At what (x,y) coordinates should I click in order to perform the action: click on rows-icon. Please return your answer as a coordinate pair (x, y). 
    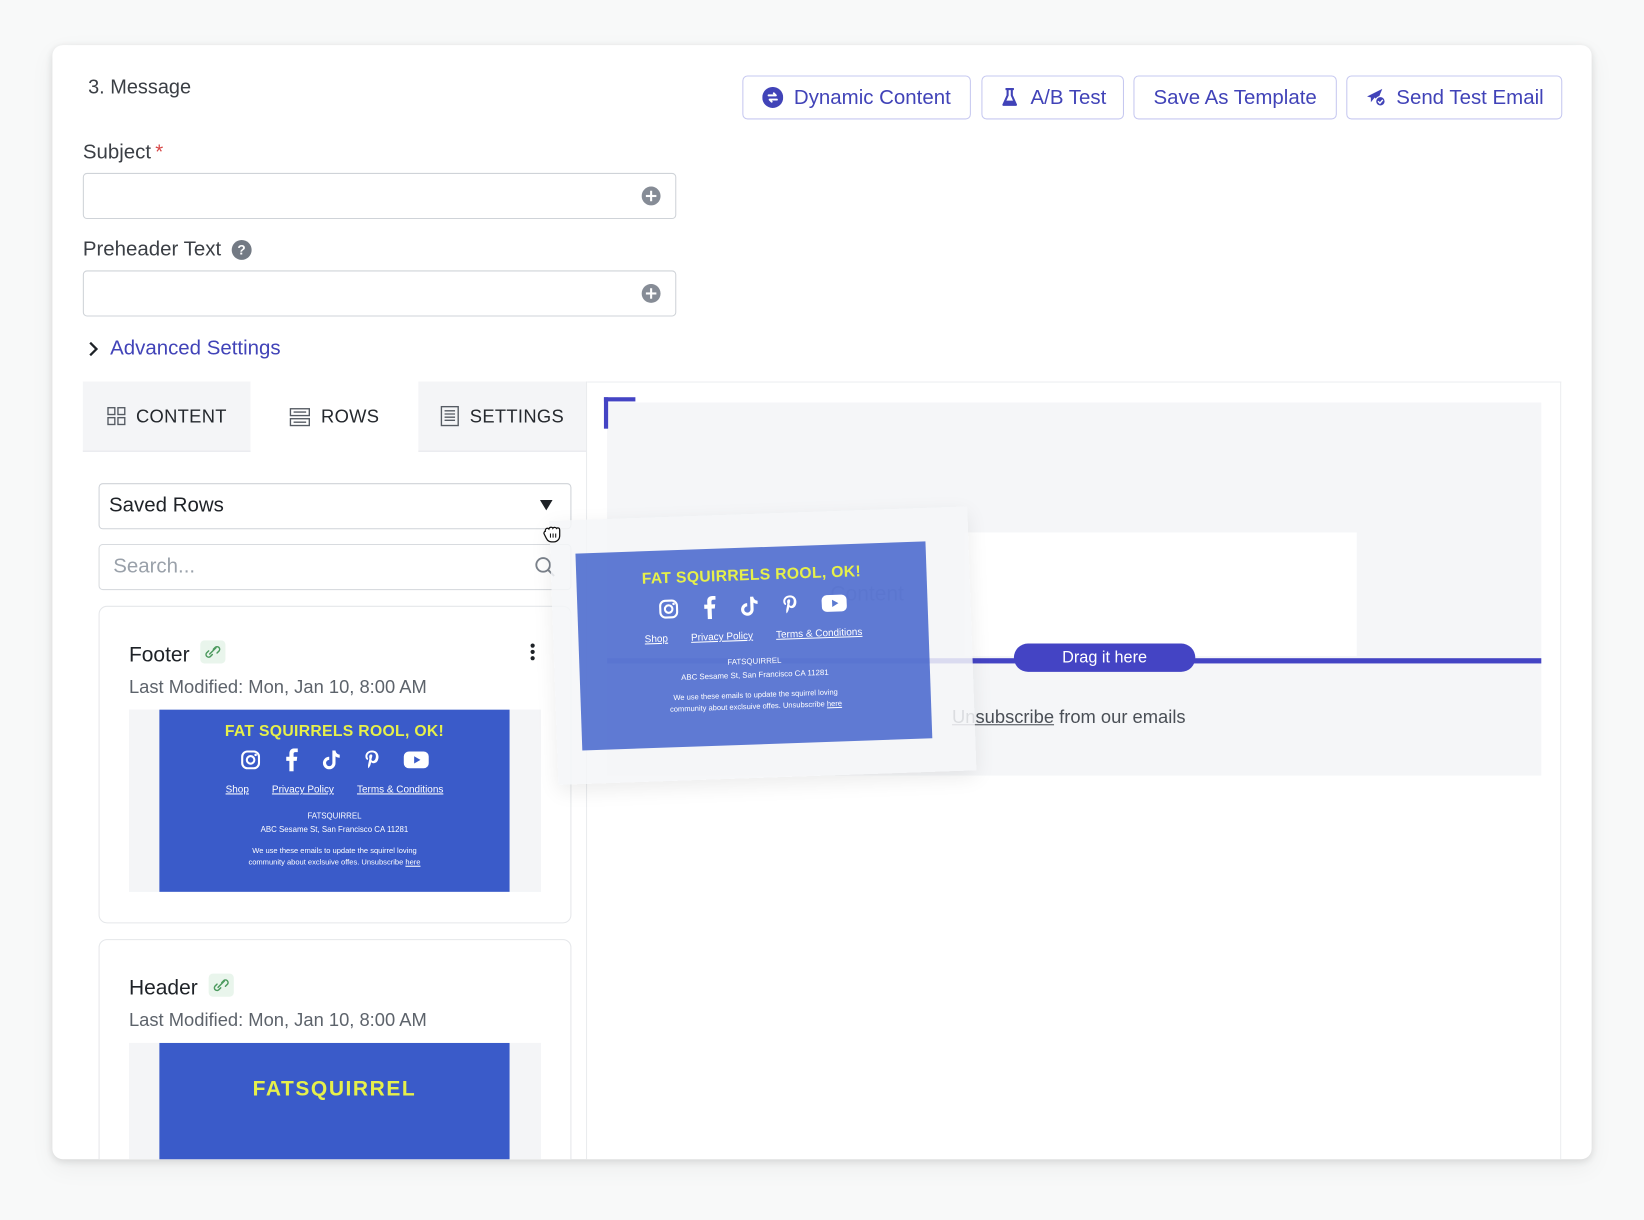
    Looking at the image, I should click on (300, 416).